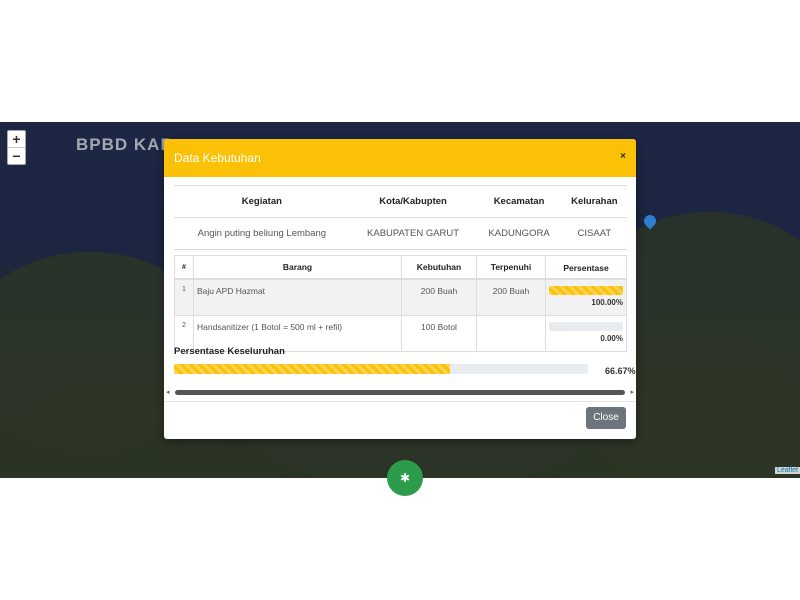  I want to click on column-header-kota: Kota/Kabupten, so click(413, 201).